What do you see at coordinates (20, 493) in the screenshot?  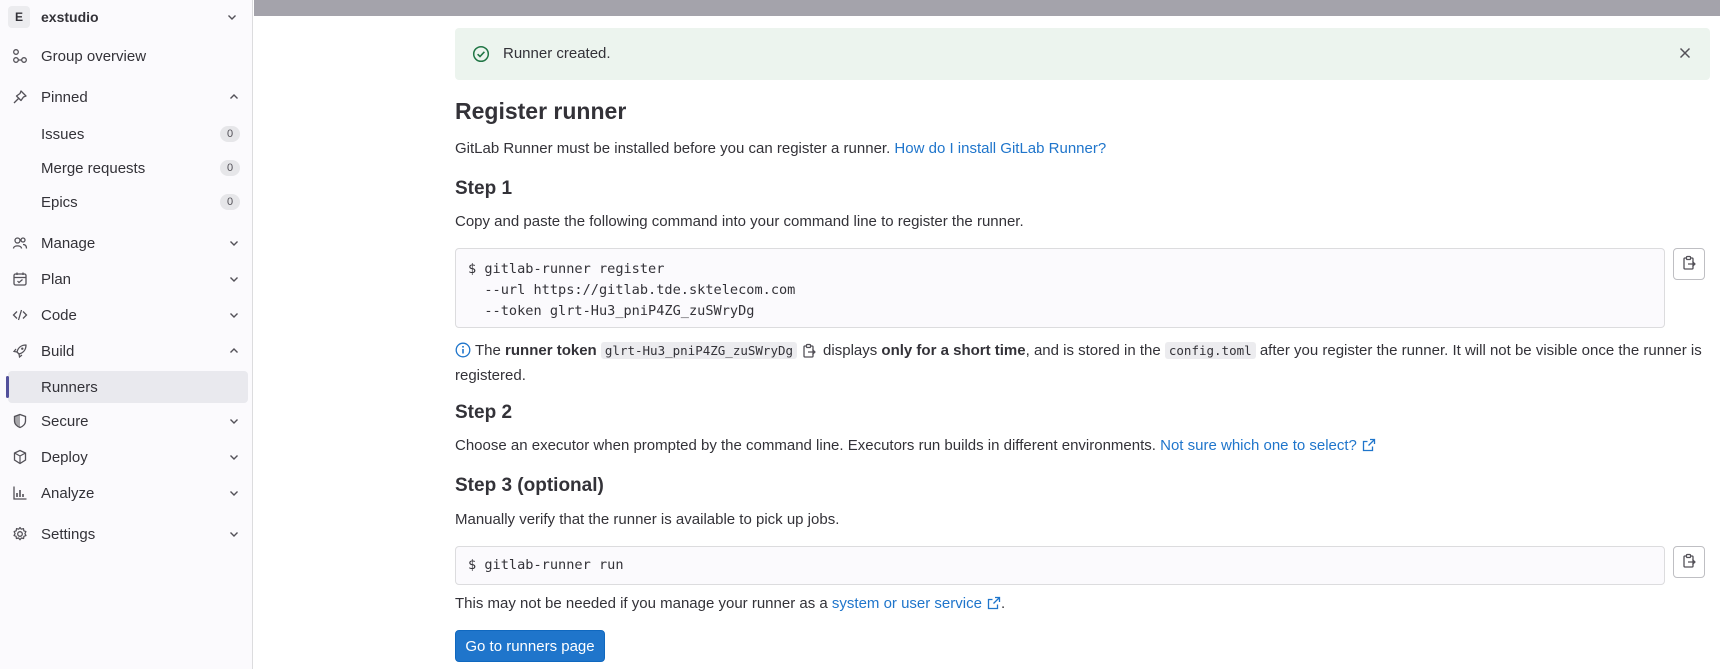 I see `chart-icon` at bounding box center [20, 493].